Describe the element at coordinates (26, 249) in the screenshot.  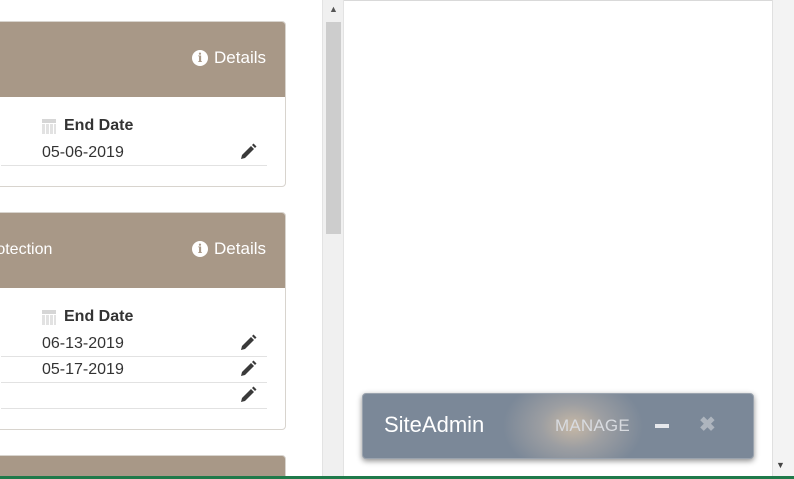
I see `card-title: rotection` at that location.